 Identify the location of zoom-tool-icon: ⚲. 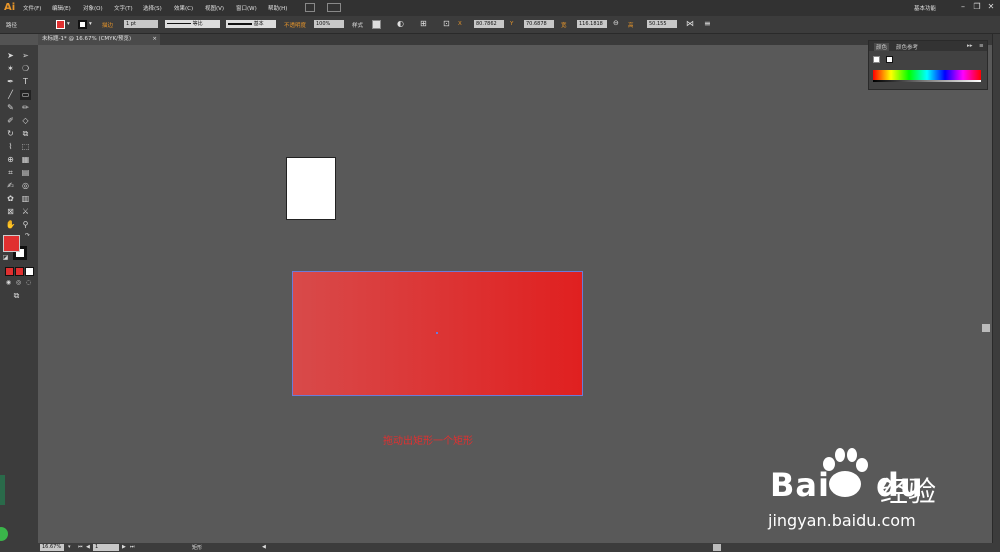
(25, 225).